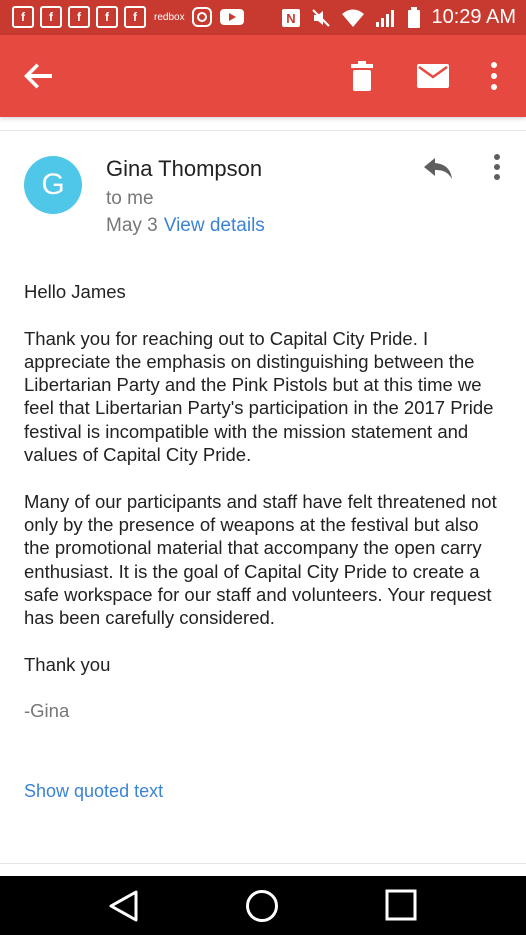  I want to click on reply-icon, so click(438, 168).